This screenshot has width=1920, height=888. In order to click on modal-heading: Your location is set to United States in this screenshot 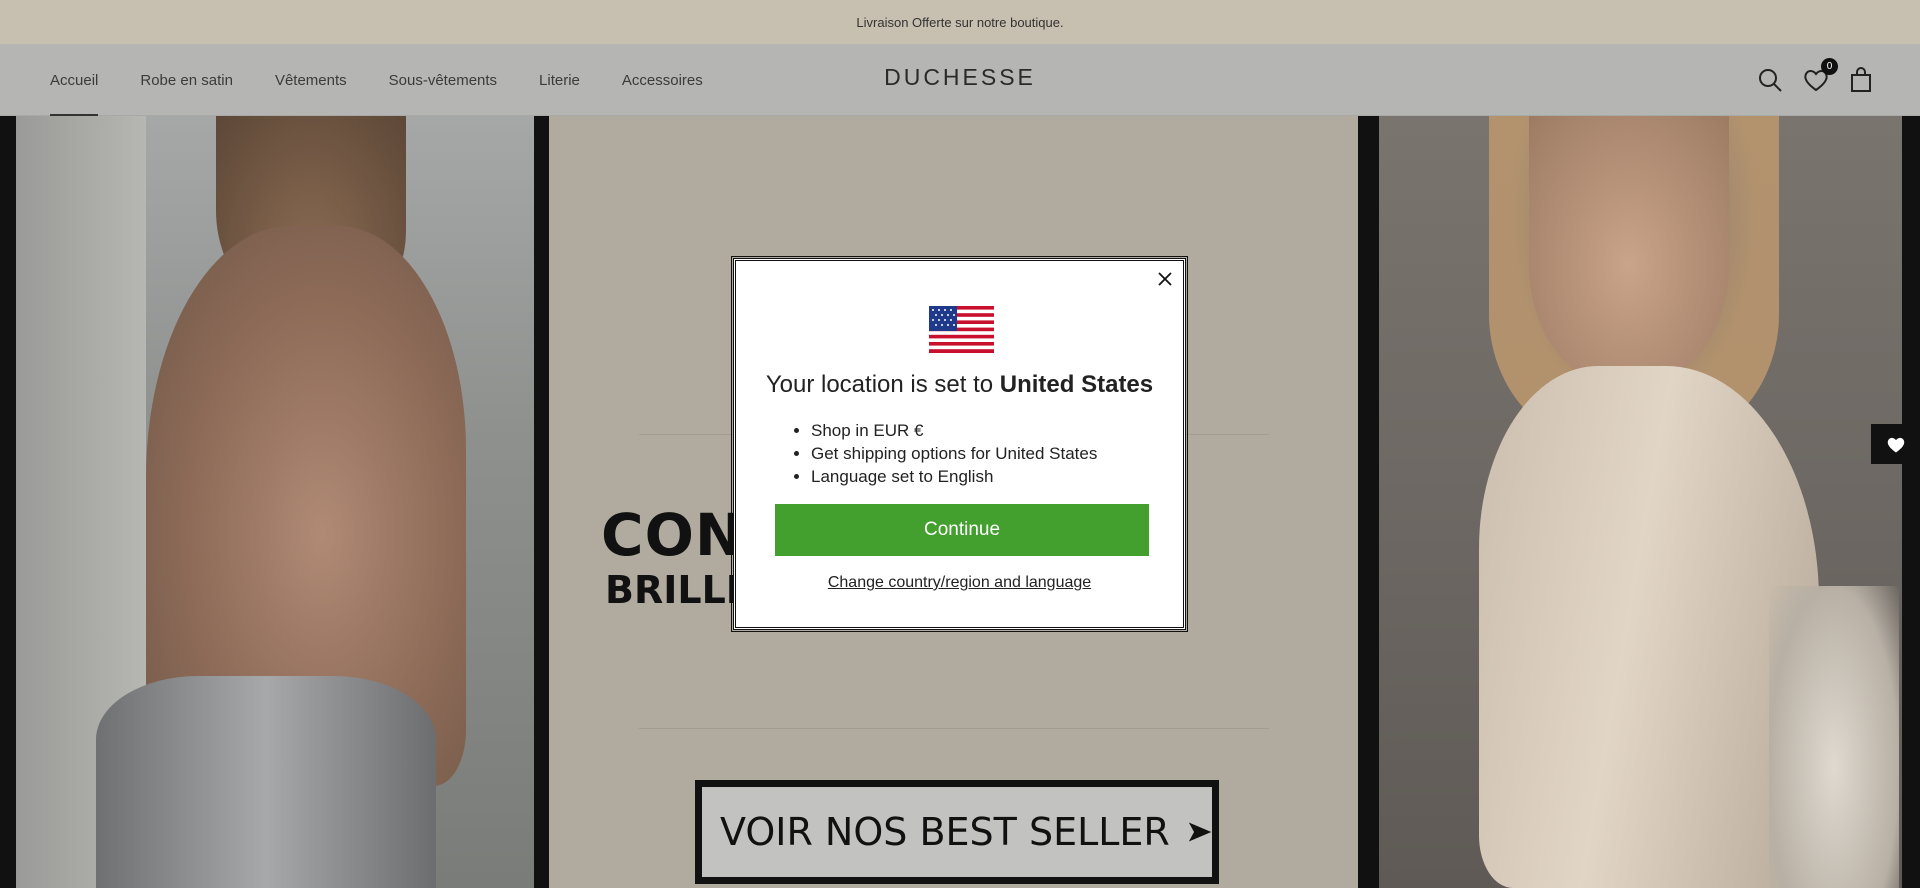, I will do `click(959, 385)`.